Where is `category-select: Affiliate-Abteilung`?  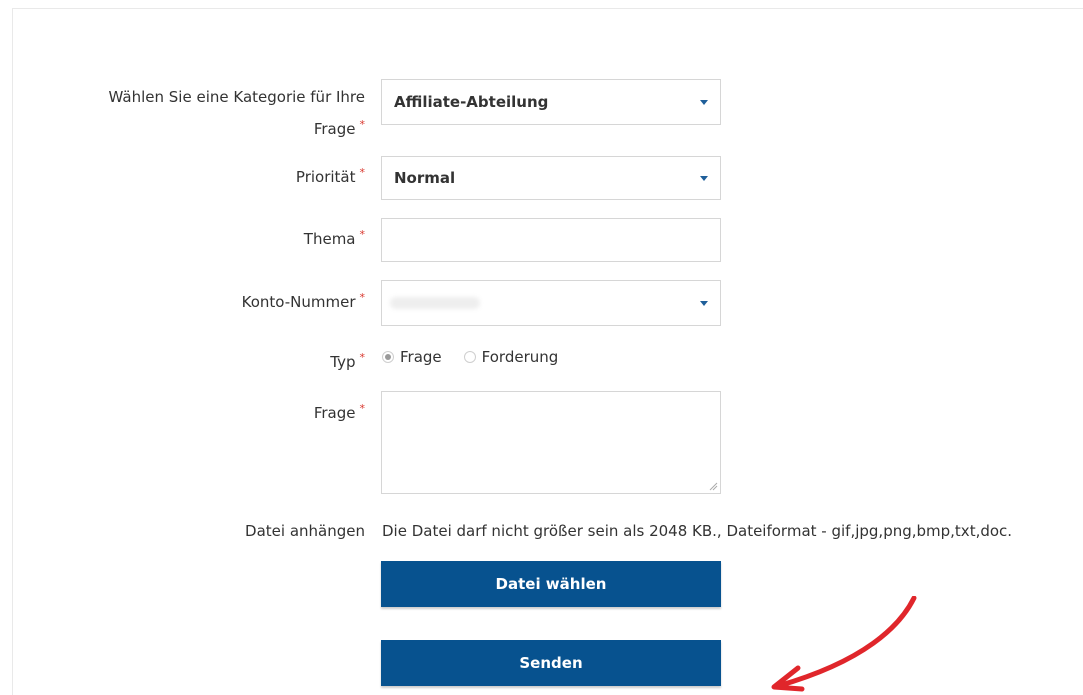 category-select: Affiliate-Abteilung is located at coordinates (551, 102).